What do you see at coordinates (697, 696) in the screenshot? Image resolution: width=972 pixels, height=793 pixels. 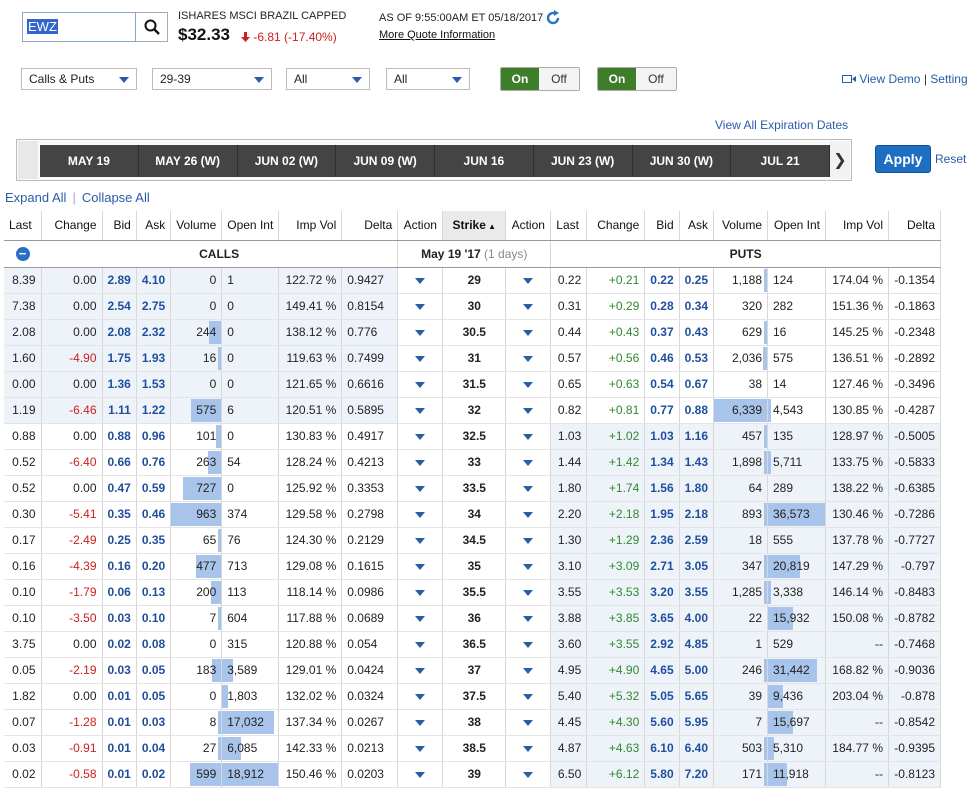 I see `put-ask: 5.65` at bounding box center [697, 696].